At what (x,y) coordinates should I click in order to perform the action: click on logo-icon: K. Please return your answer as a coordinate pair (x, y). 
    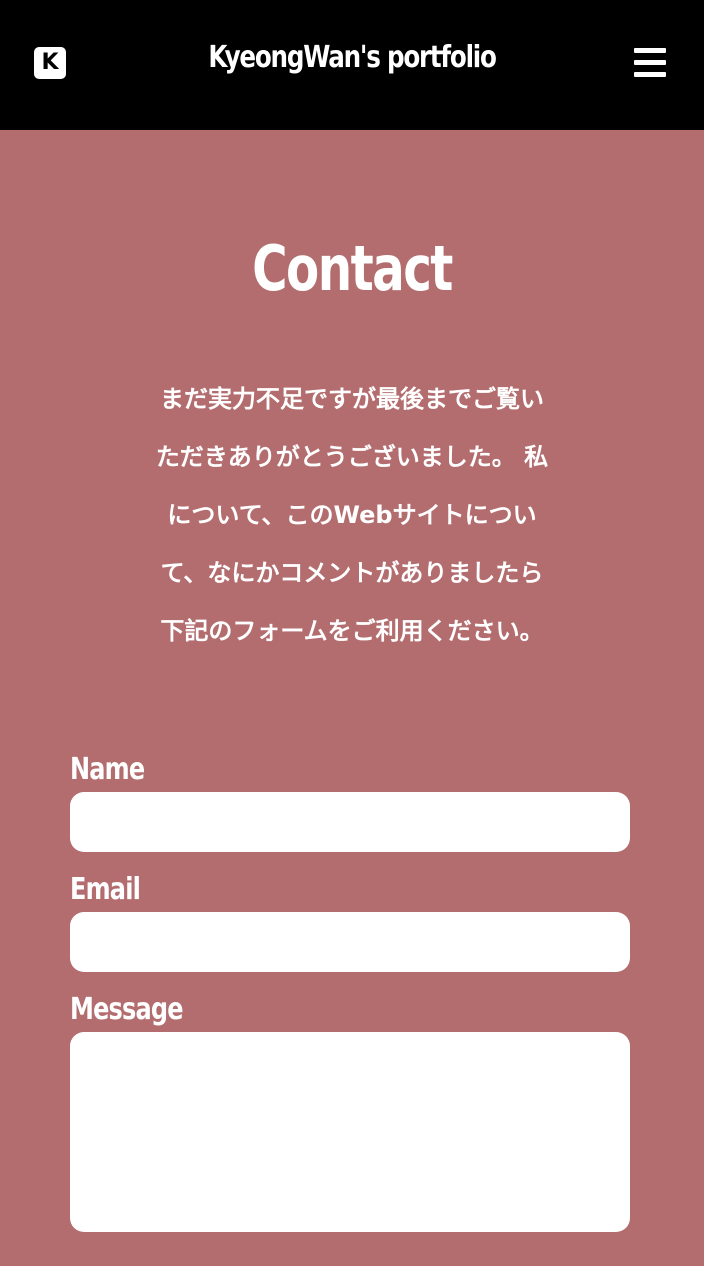
    Looking at the image, I should click on (50, 63).